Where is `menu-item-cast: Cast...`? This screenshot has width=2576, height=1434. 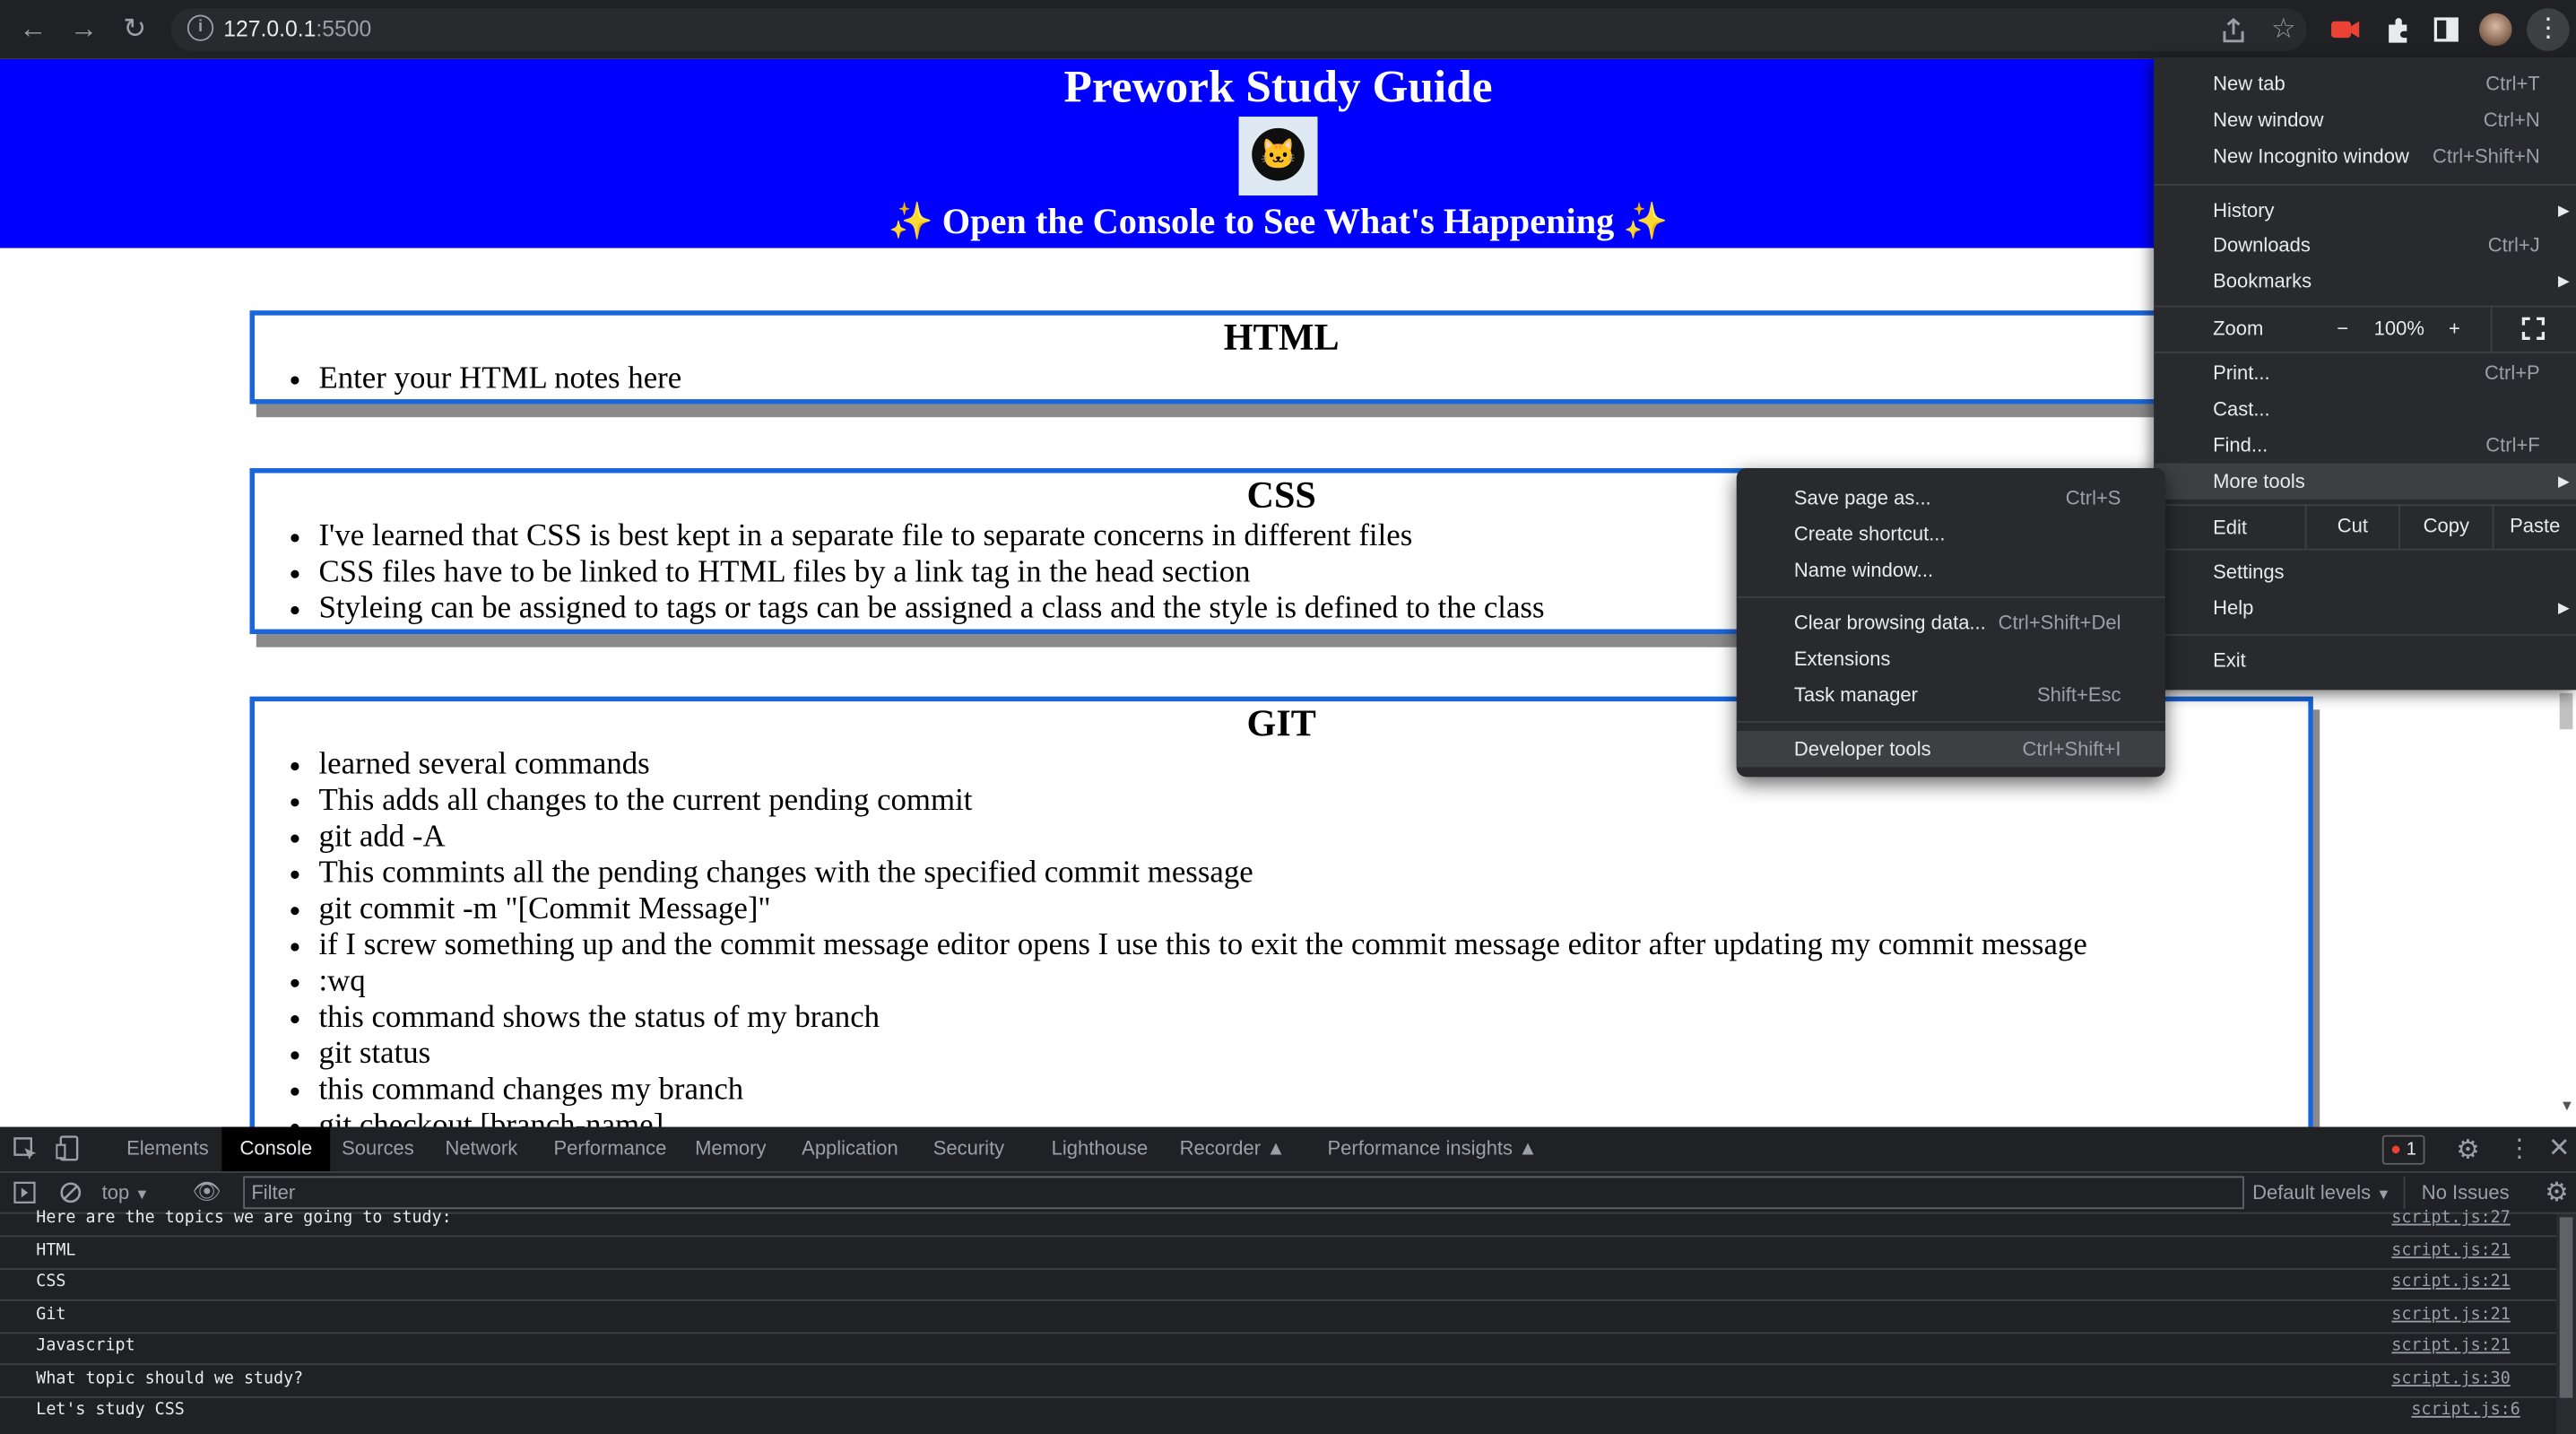 menu-item-cast: Cast... is located at coordinates (2241, 409).